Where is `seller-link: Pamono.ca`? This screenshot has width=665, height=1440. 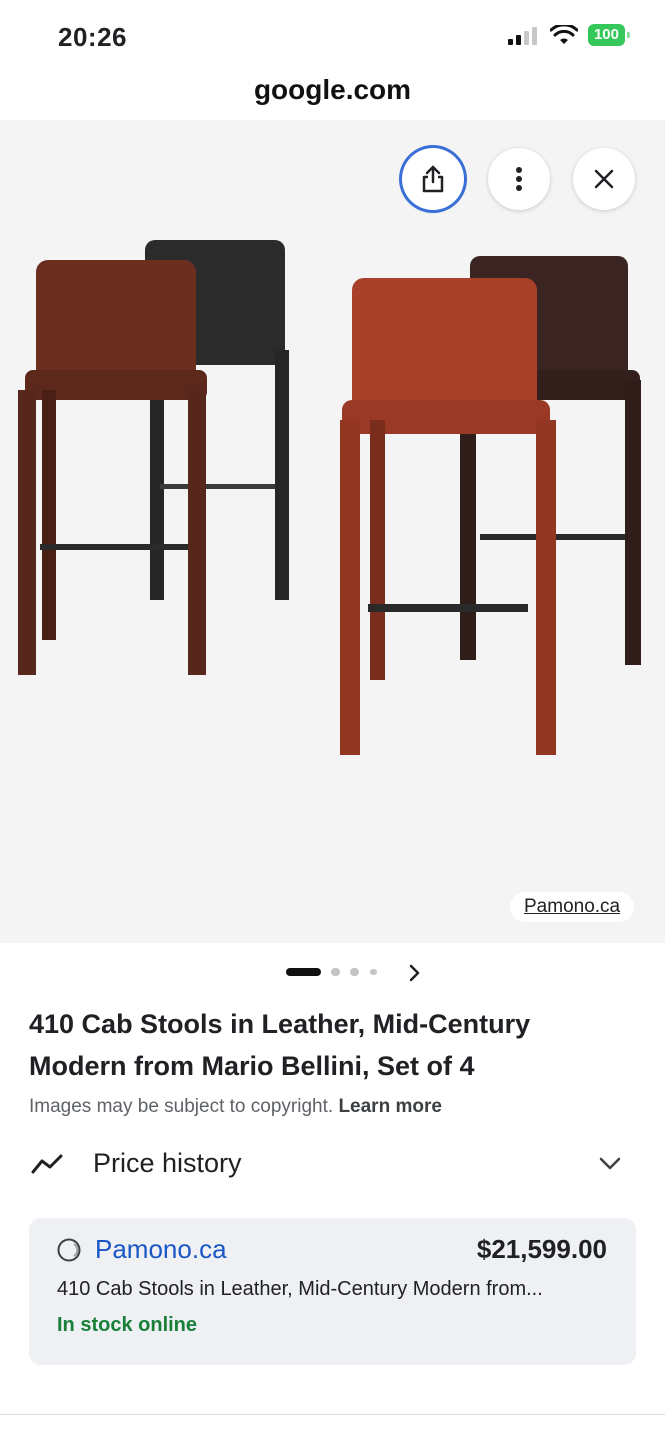
seller-link: Pamono.ca is located at coordinates (161, 1249).